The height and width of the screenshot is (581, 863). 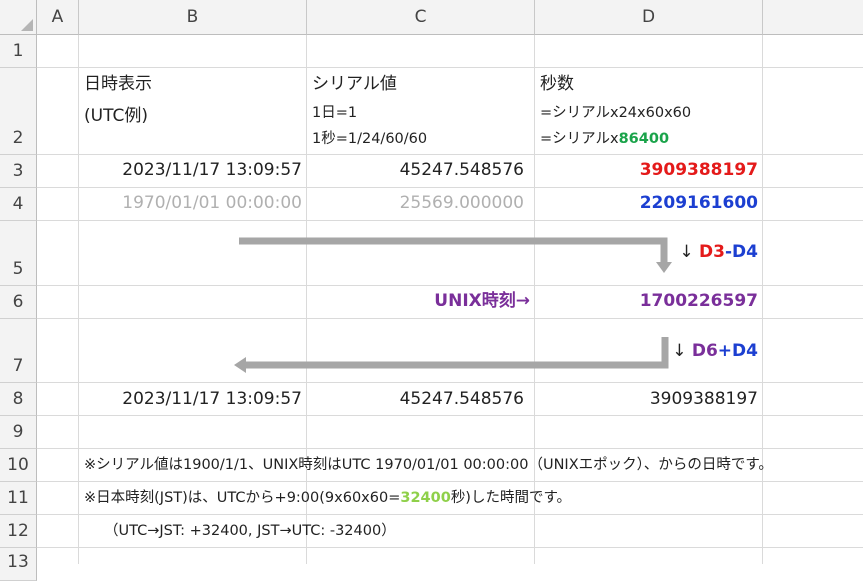 I want to click on arrow-shapes, so click(x=453, y=305).